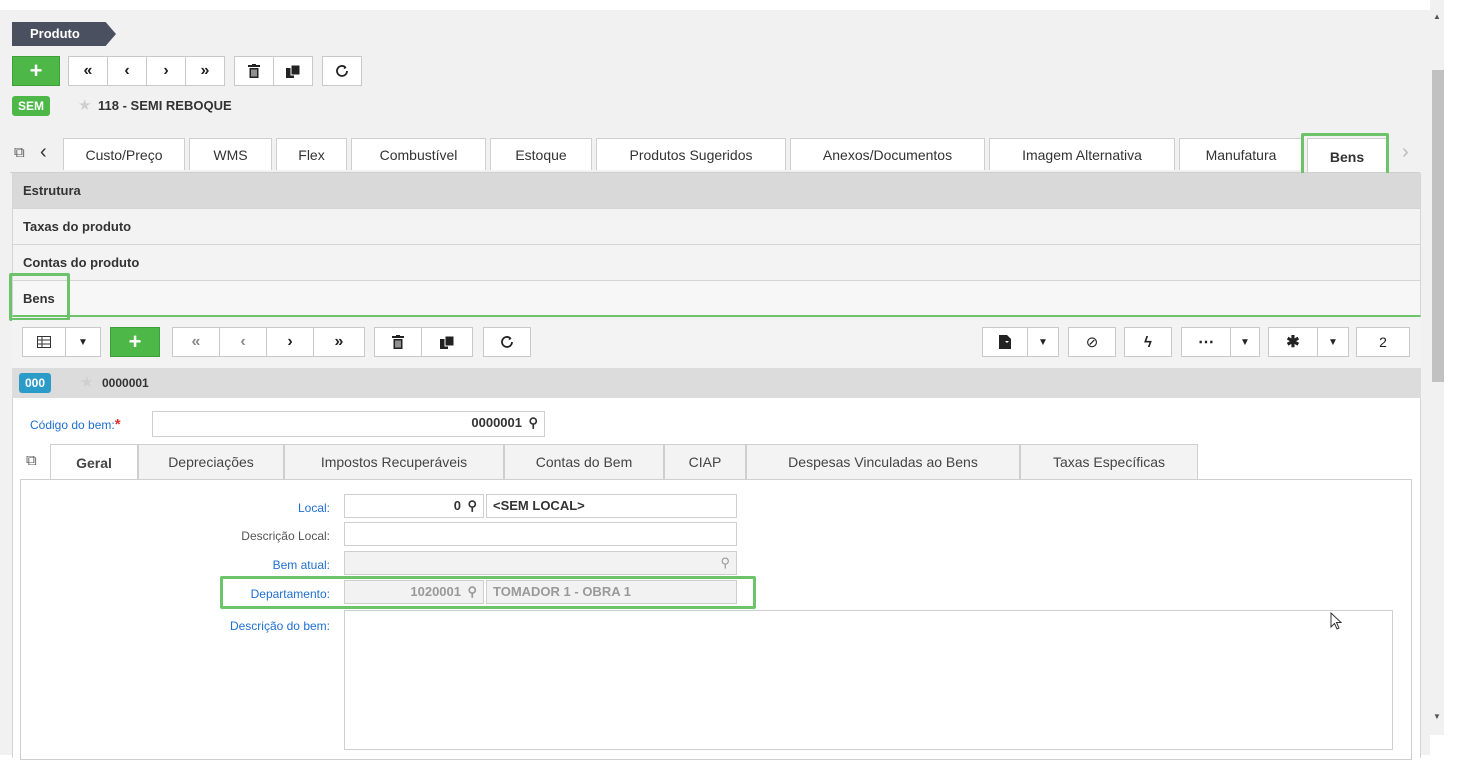  I want to click on tab-ciap: CIAP, so click(705, 462).